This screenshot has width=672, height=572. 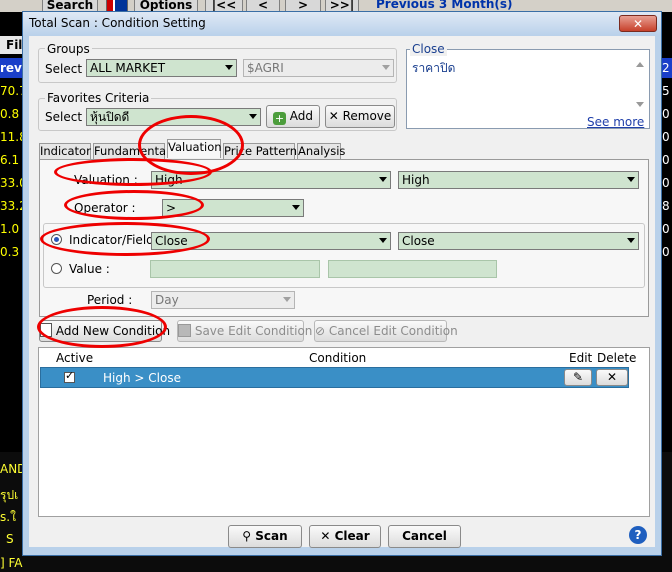 I want to click on value-radio, so click(x=56, y=268).